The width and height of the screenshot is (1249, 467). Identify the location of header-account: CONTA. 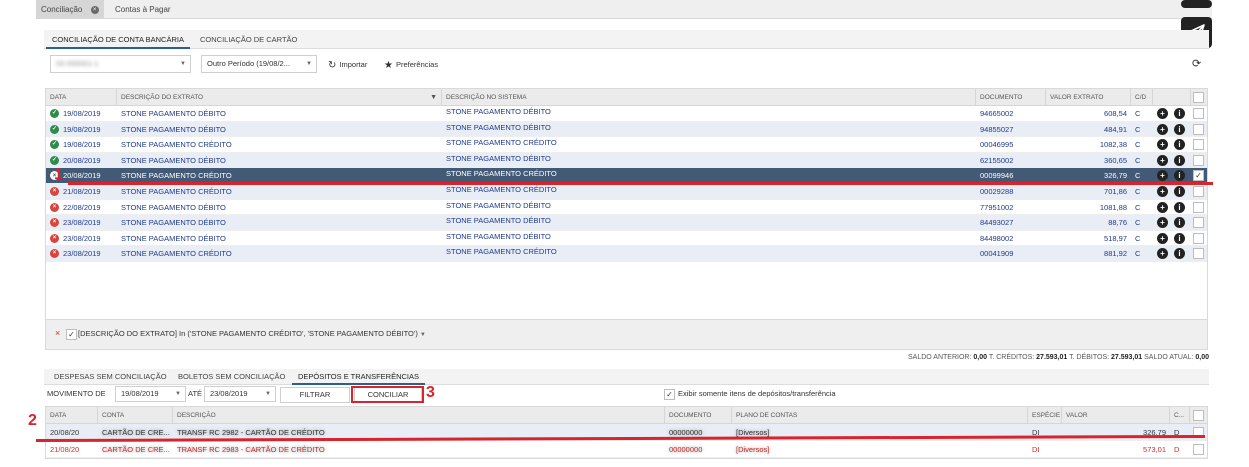
(135, 415).